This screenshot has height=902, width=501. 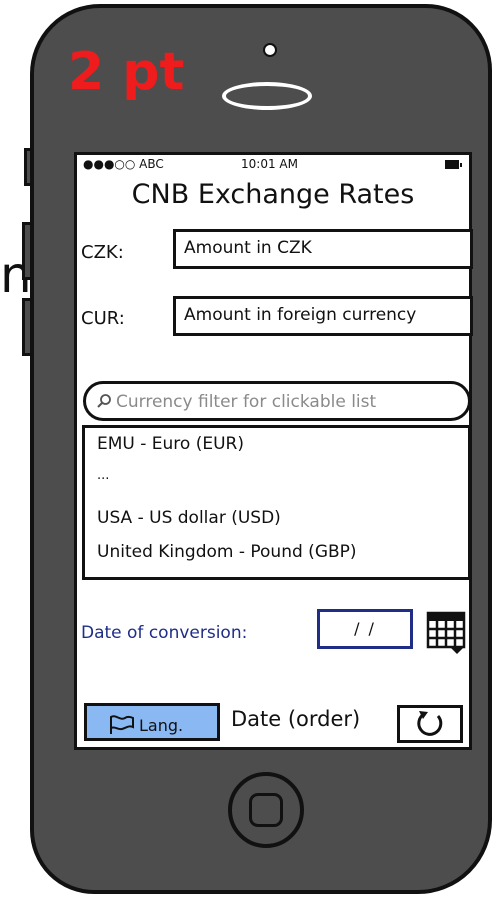 I want to click on carrier-signal: ●●●○○ ABC, so click(x=123, y=164).